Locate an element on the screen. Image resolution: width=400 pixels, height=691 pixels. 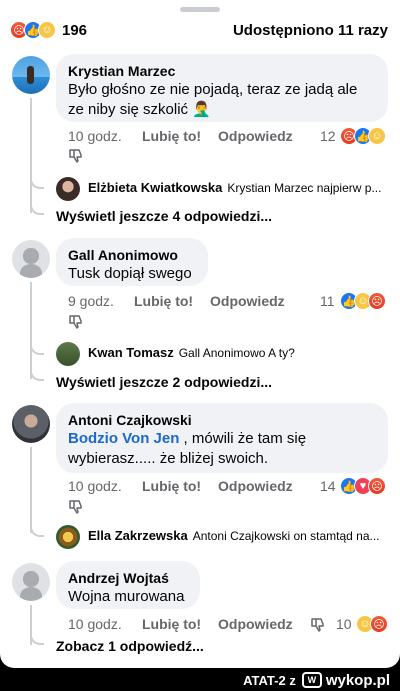
share-count: Udostępniono 11 razy is located at coordinates (310, 30).